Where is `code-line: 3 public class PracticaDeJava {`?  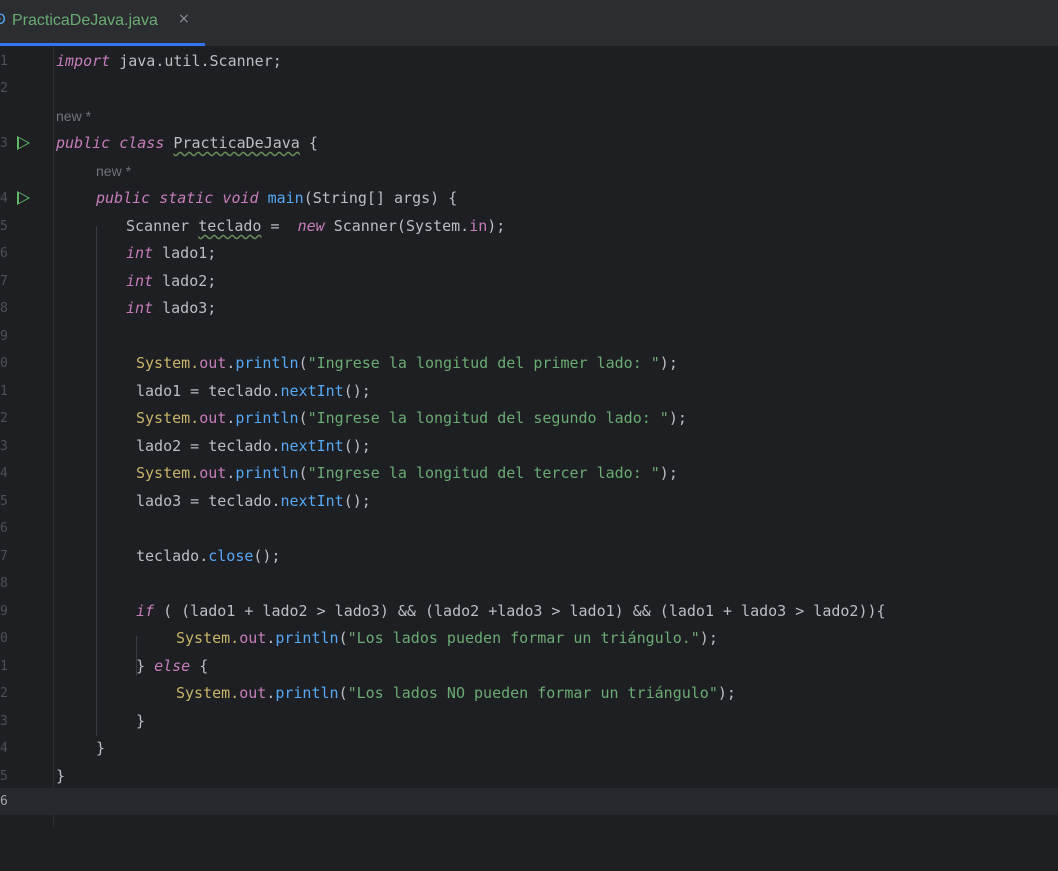 code-line: 3 public class PracticaDeJava { is located at coordinates (529, 143).